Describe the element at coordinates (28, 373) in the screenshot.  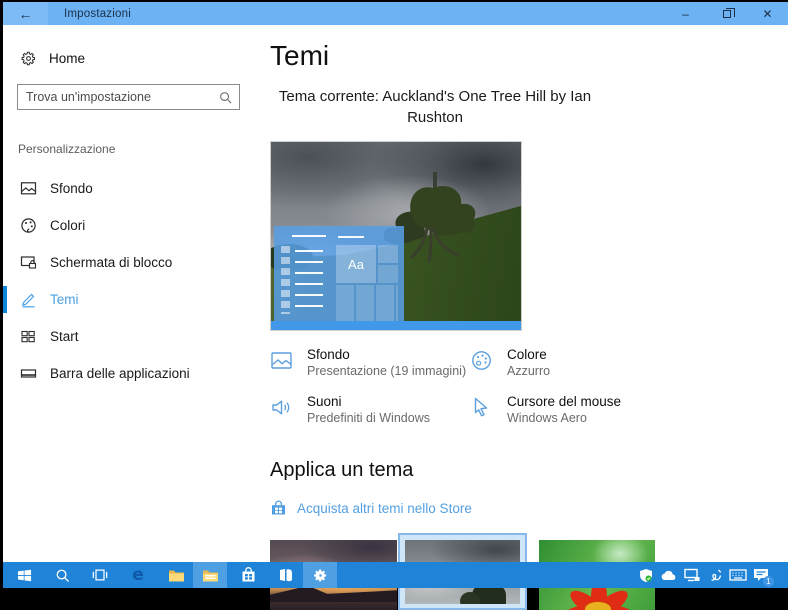
I see `taskbar-icon` at that location.